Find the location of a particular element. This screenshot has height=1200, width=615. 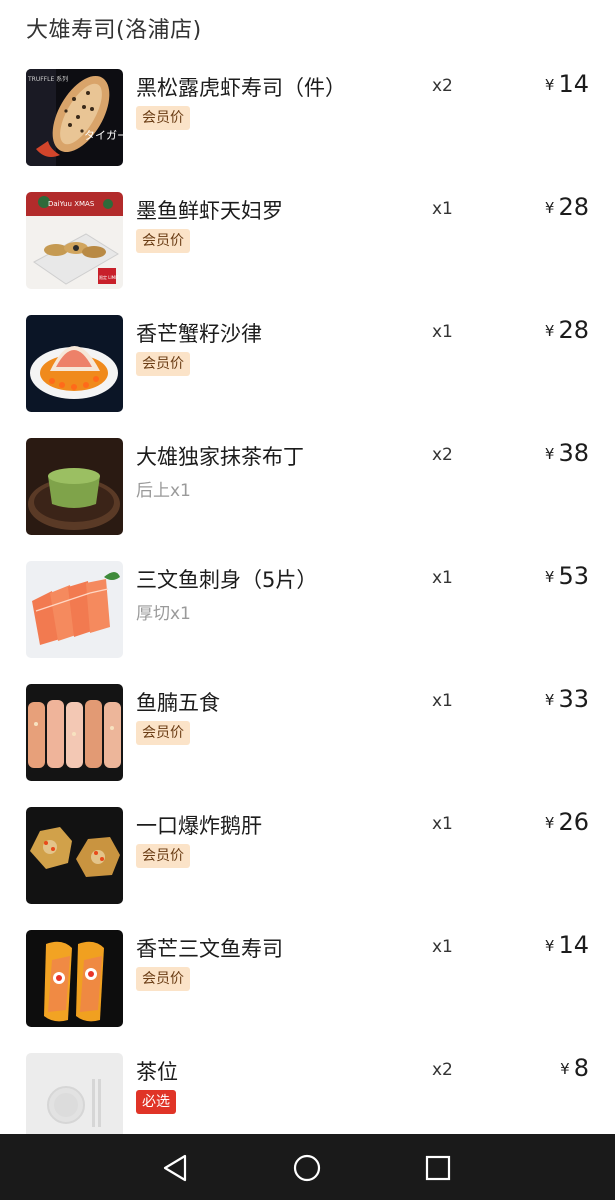

order-item: 鱼腩五食 会员价 x1 ¥33 is located at coordinates (307, 732).